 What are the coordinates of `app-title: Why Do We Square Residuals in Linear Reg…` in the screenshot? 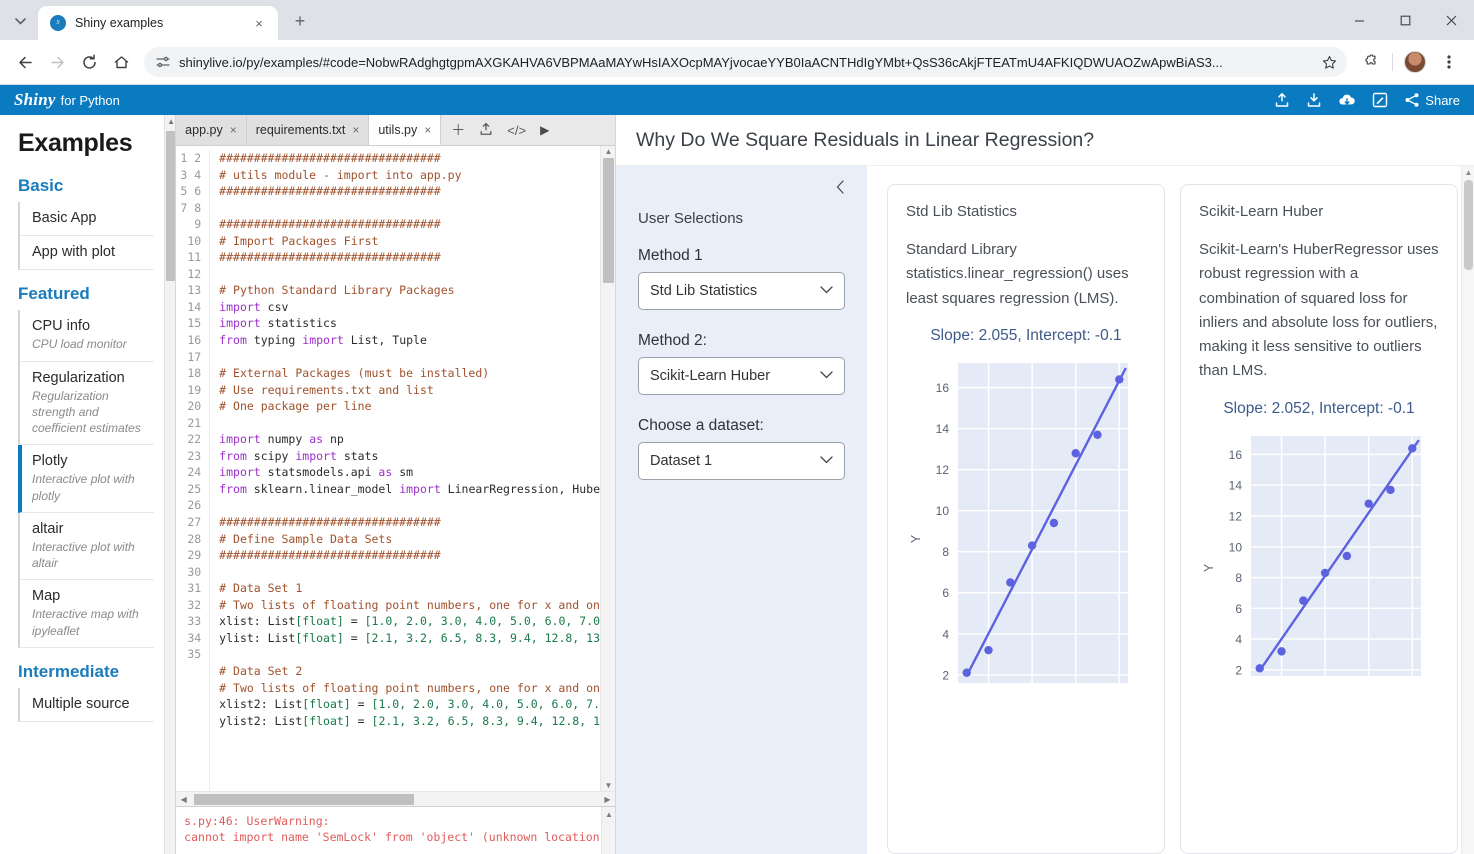 It's located at (865, 139).